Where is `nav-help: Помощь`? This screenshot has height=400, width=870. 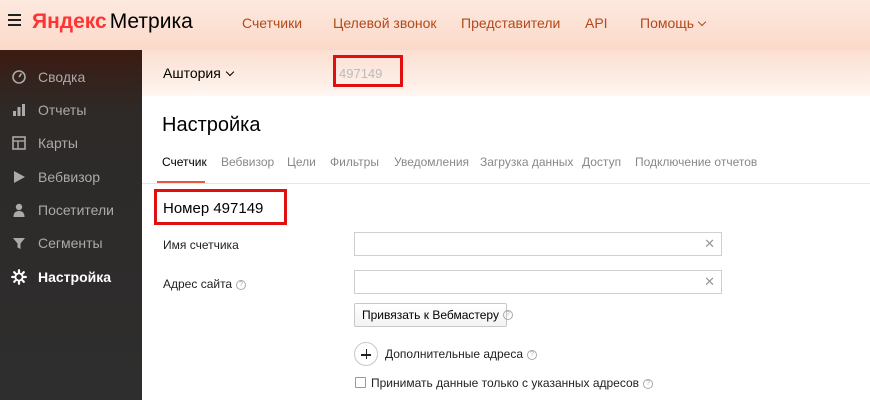
nav-help: Помощь is located at coordinates (673, 23).